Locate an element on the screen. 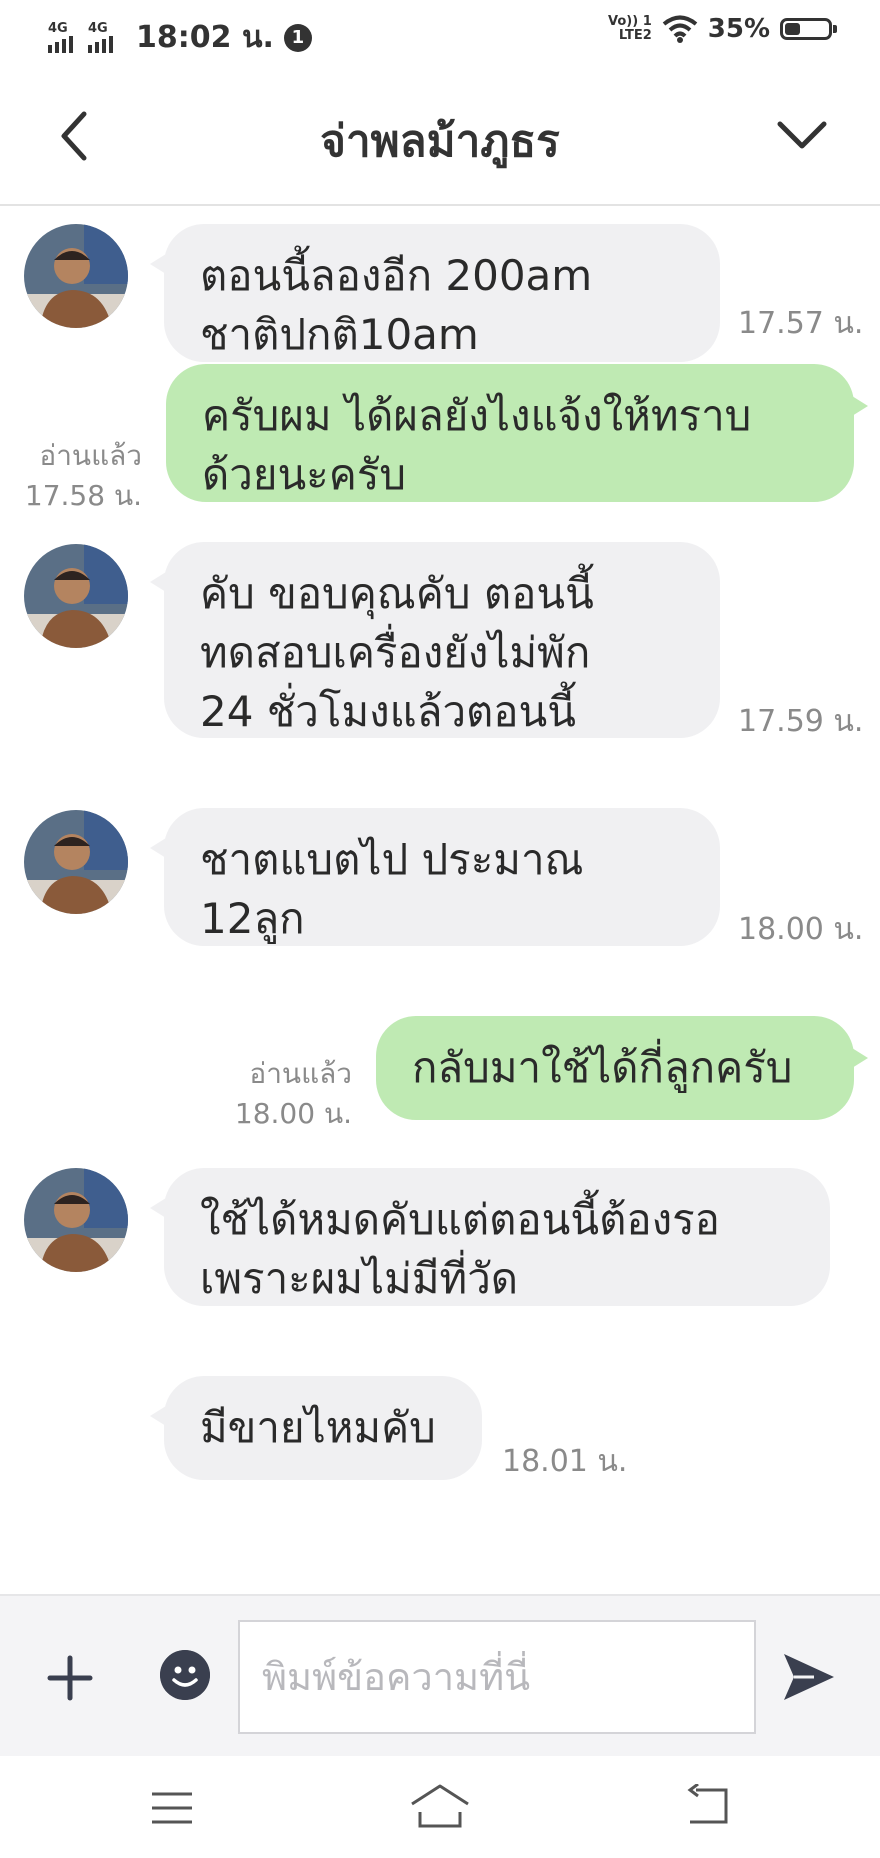 The image size is (880, 1858). message-time: 17.59 น. is located at coordinates (801, 721).